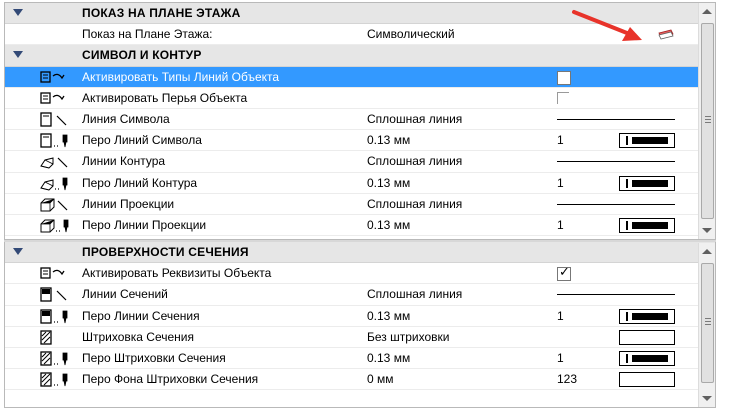 This screenshot has width=730, height=410. Describe the element at coordinates (360, 14) in the screenshot. I see `section-header-floor-plan: ПОКАЗ НА ПЛАНЕ ЭТАЖА` at that location.